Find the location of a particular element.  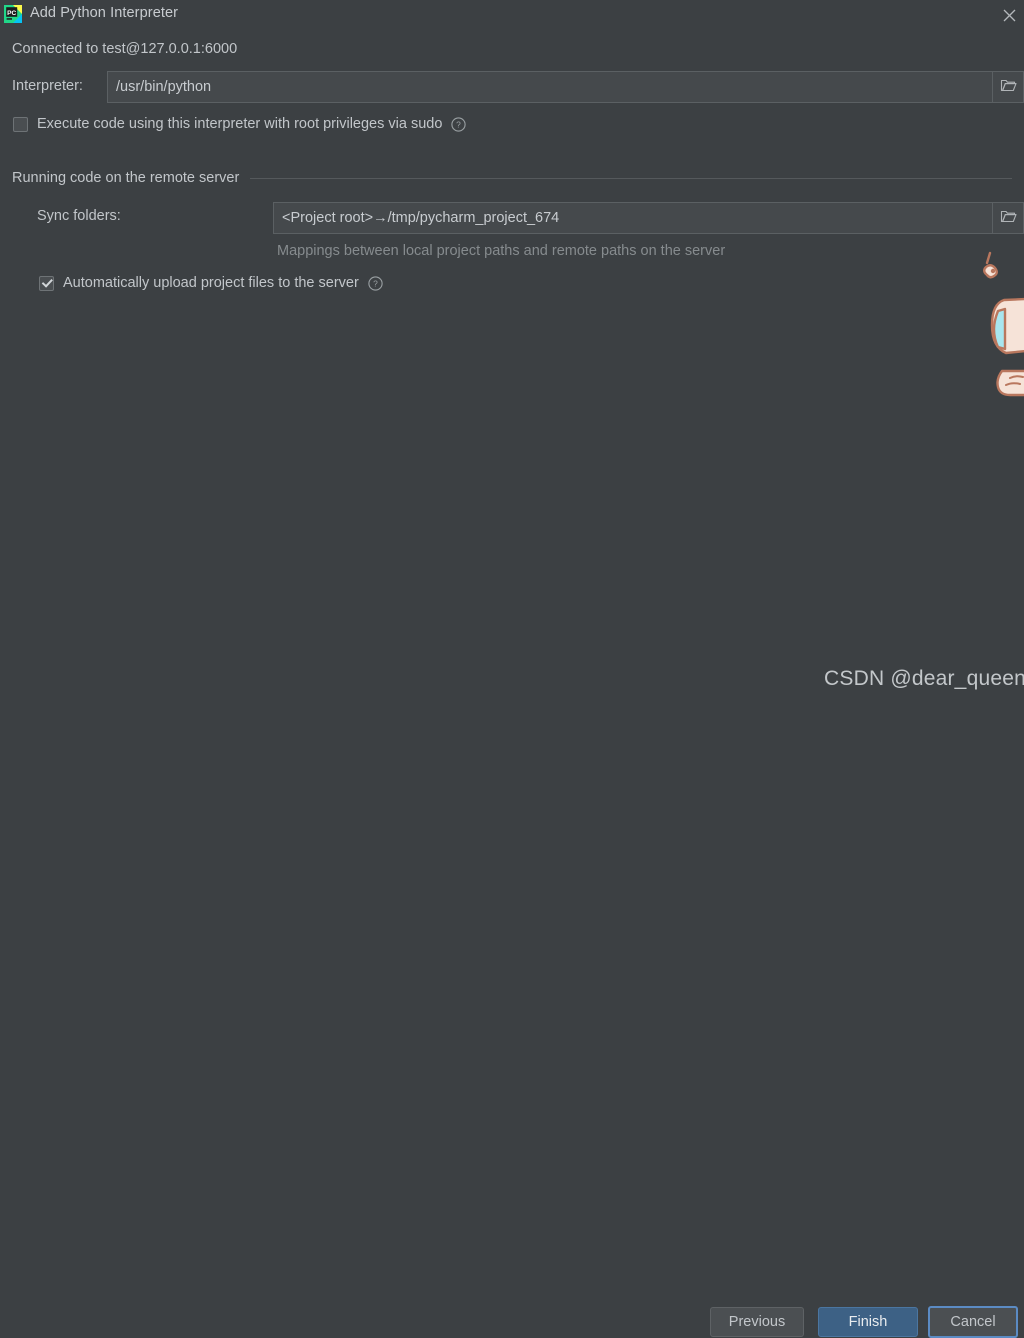

cartoon-character-illustration is located at coordinates (989, 325).